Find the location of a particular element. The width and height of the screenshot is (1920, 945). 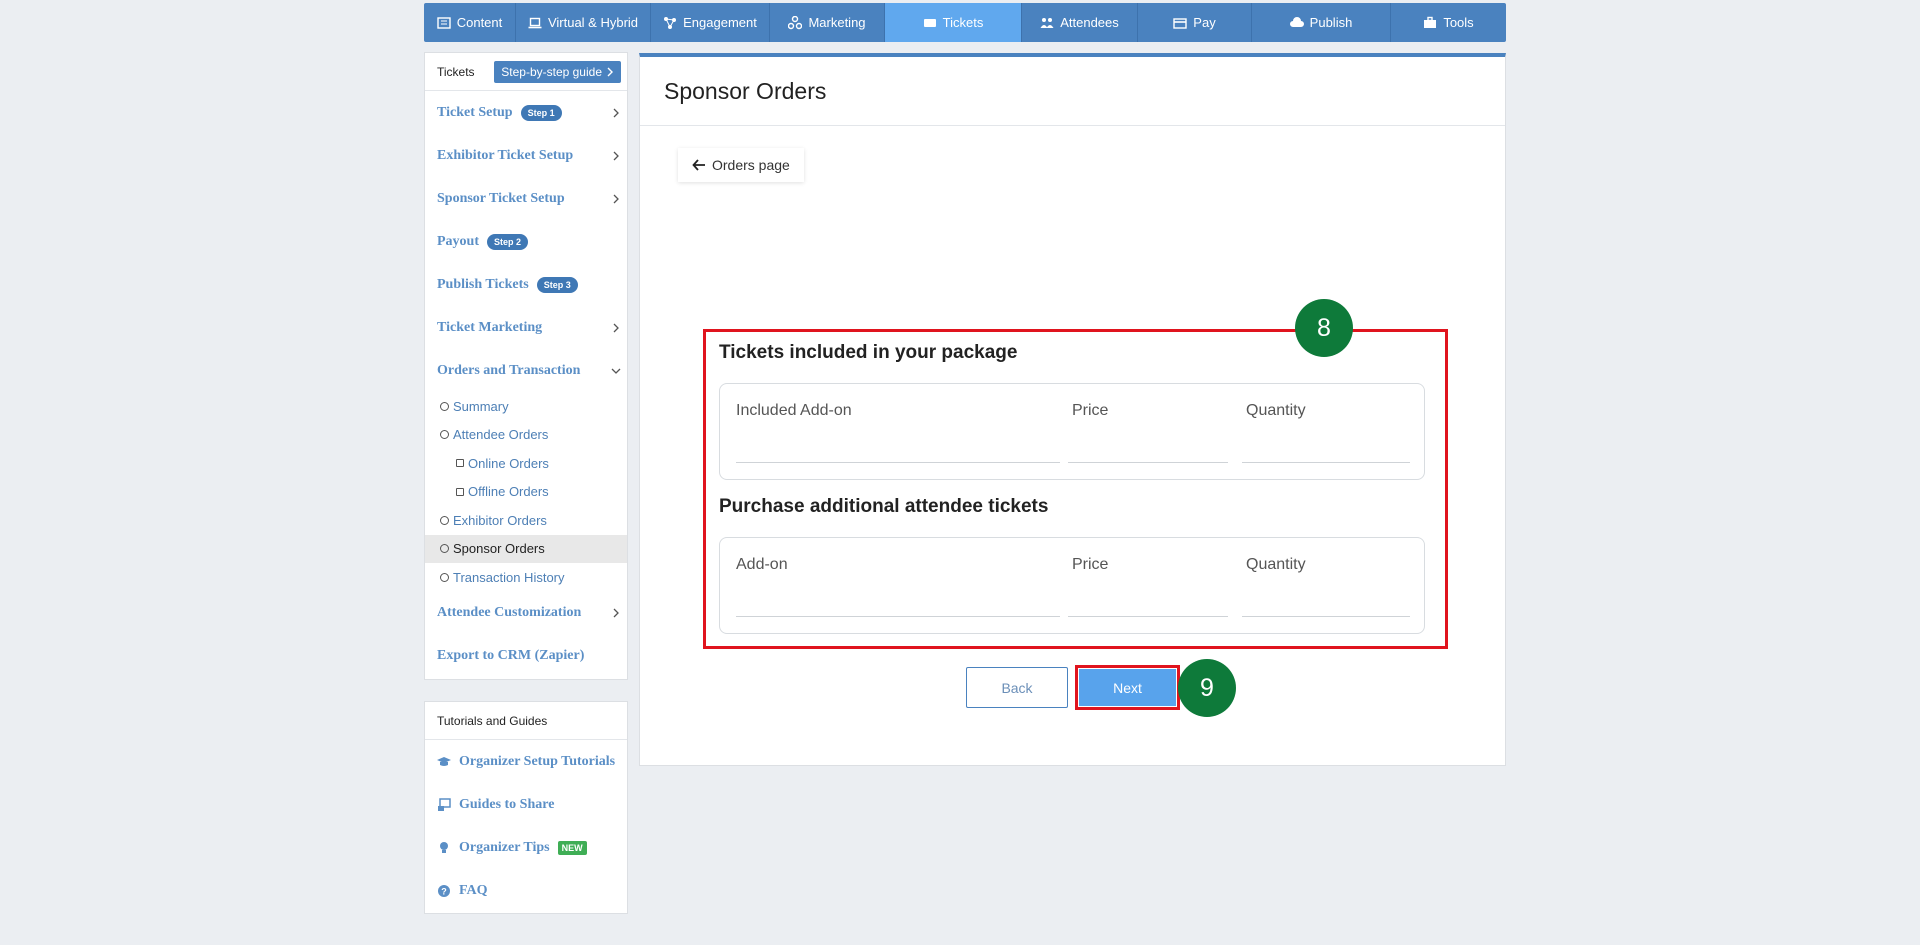

included-tickets-title: Tickets included in your package is located at coordinates (868, 352).